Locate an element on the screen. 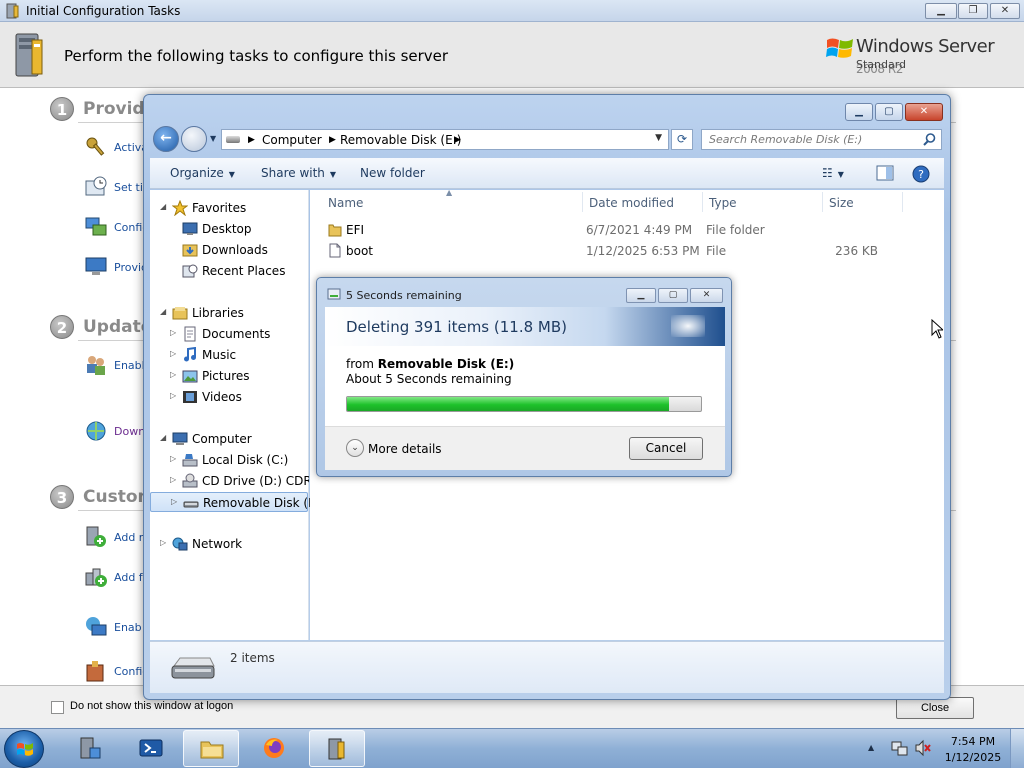 The image size is (1024, 768). search-placeholder: Search Removable Disk (E:) is located at coordinates (786, 139).